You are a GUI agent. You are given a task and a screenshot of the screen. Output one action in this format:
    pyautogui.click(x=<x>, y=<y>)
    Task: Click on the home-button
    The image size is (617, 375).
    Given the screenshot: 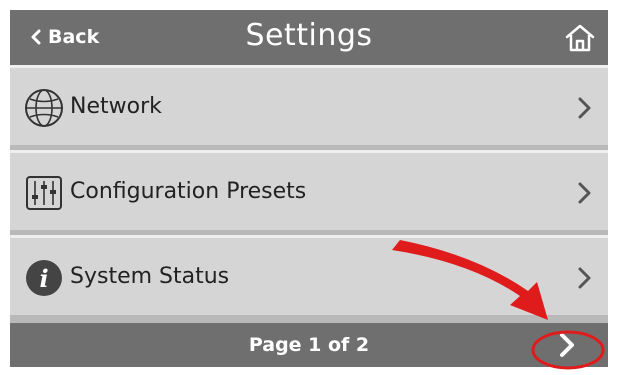 What is the action you would take?
    pyautogui.click(x=580, y=38)
    